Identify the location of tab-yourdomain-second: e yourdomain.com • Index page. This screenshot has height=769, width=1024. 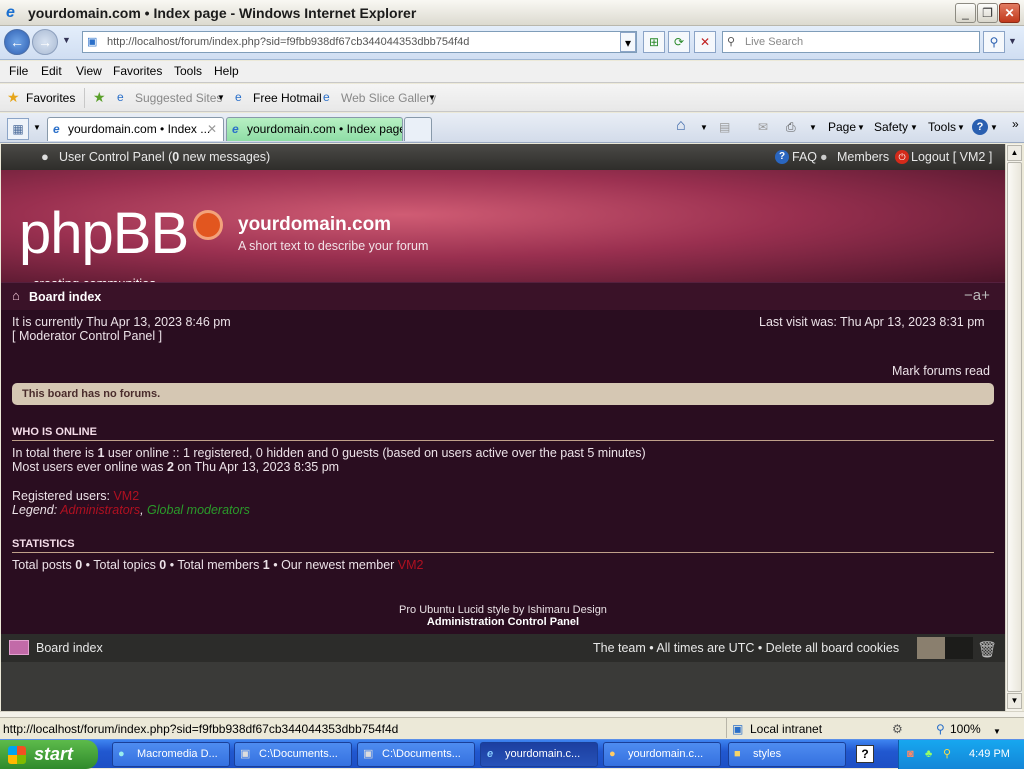
(314, 129).